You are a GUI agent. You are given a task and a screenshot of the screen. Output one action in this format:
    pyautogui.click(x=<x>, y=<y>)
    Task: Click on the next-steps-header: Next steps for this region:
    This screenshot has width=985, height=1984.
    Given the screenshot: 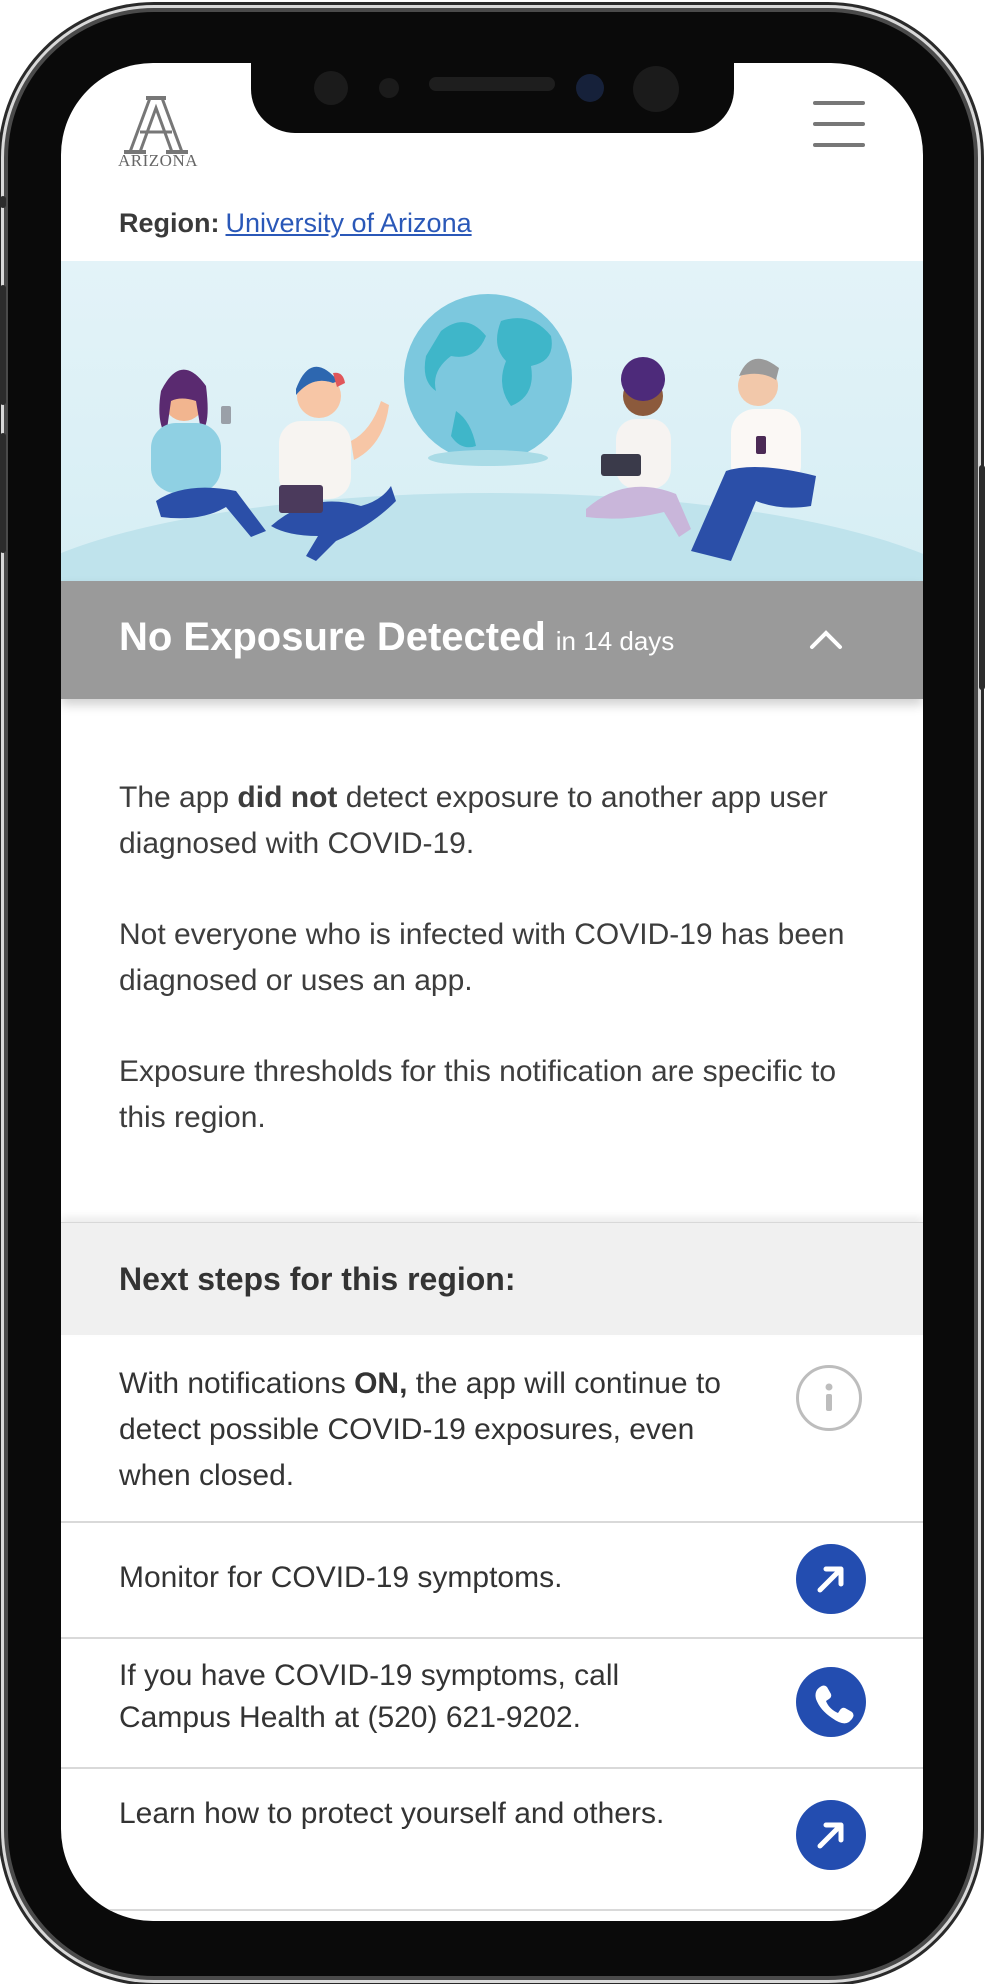 What is the action you would take?
    pyautogui.click(x=492, y=1278)
    